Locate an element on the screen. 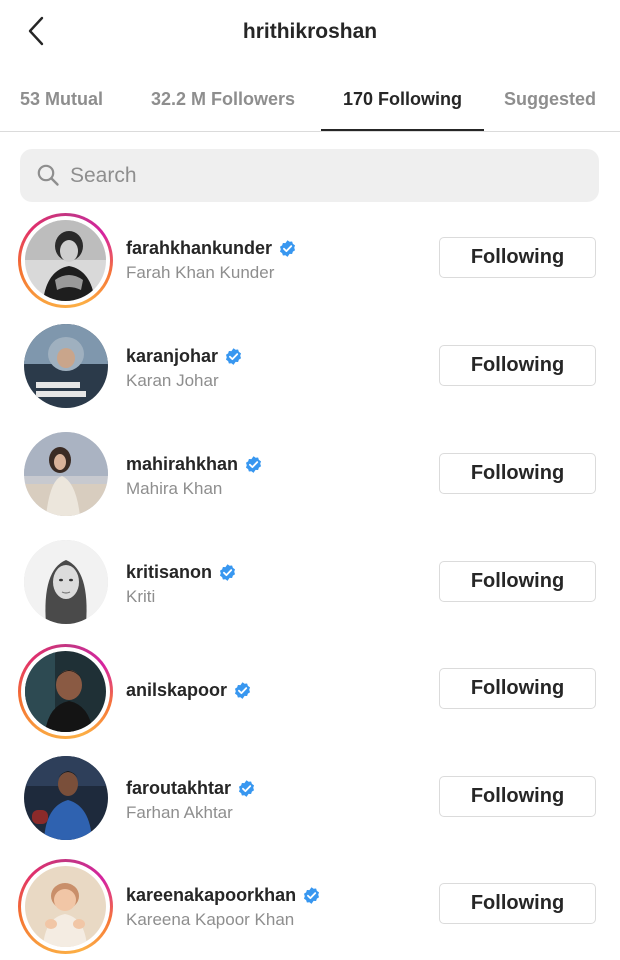 This screenshot has width=620, height=960. tab-mutual: 53 Mutual is located at coordinates (61, 99).